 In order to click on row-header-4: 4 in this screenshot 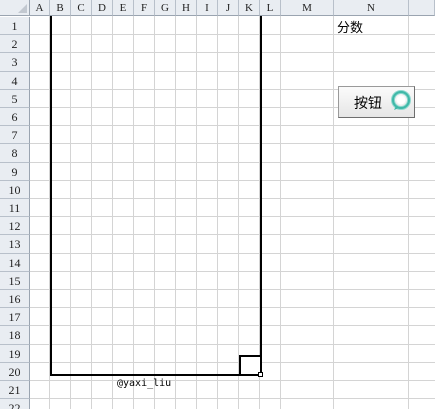, I will do `click(15, 80)`.